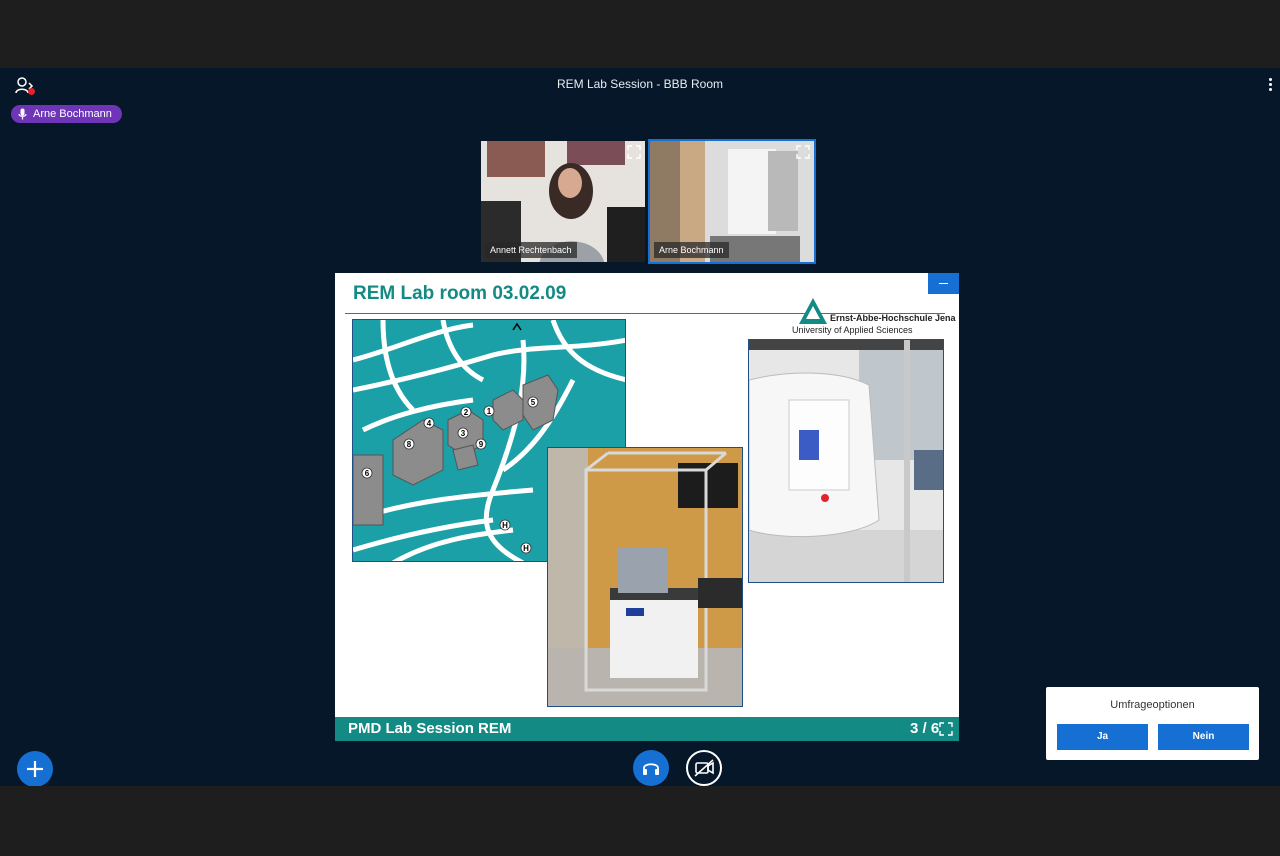  Describe the element at coordinates (430, 728) in the screenshot. I see `slide-footer-title: PMD Lab Session REM` at that location.